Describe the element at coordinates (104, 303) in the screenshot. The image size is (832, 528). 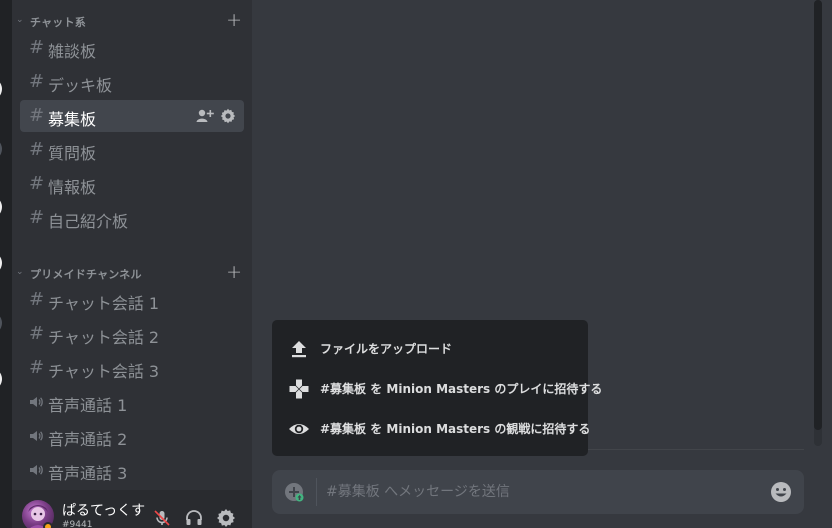
I see `channel-name: チャット会話 1` at that location.